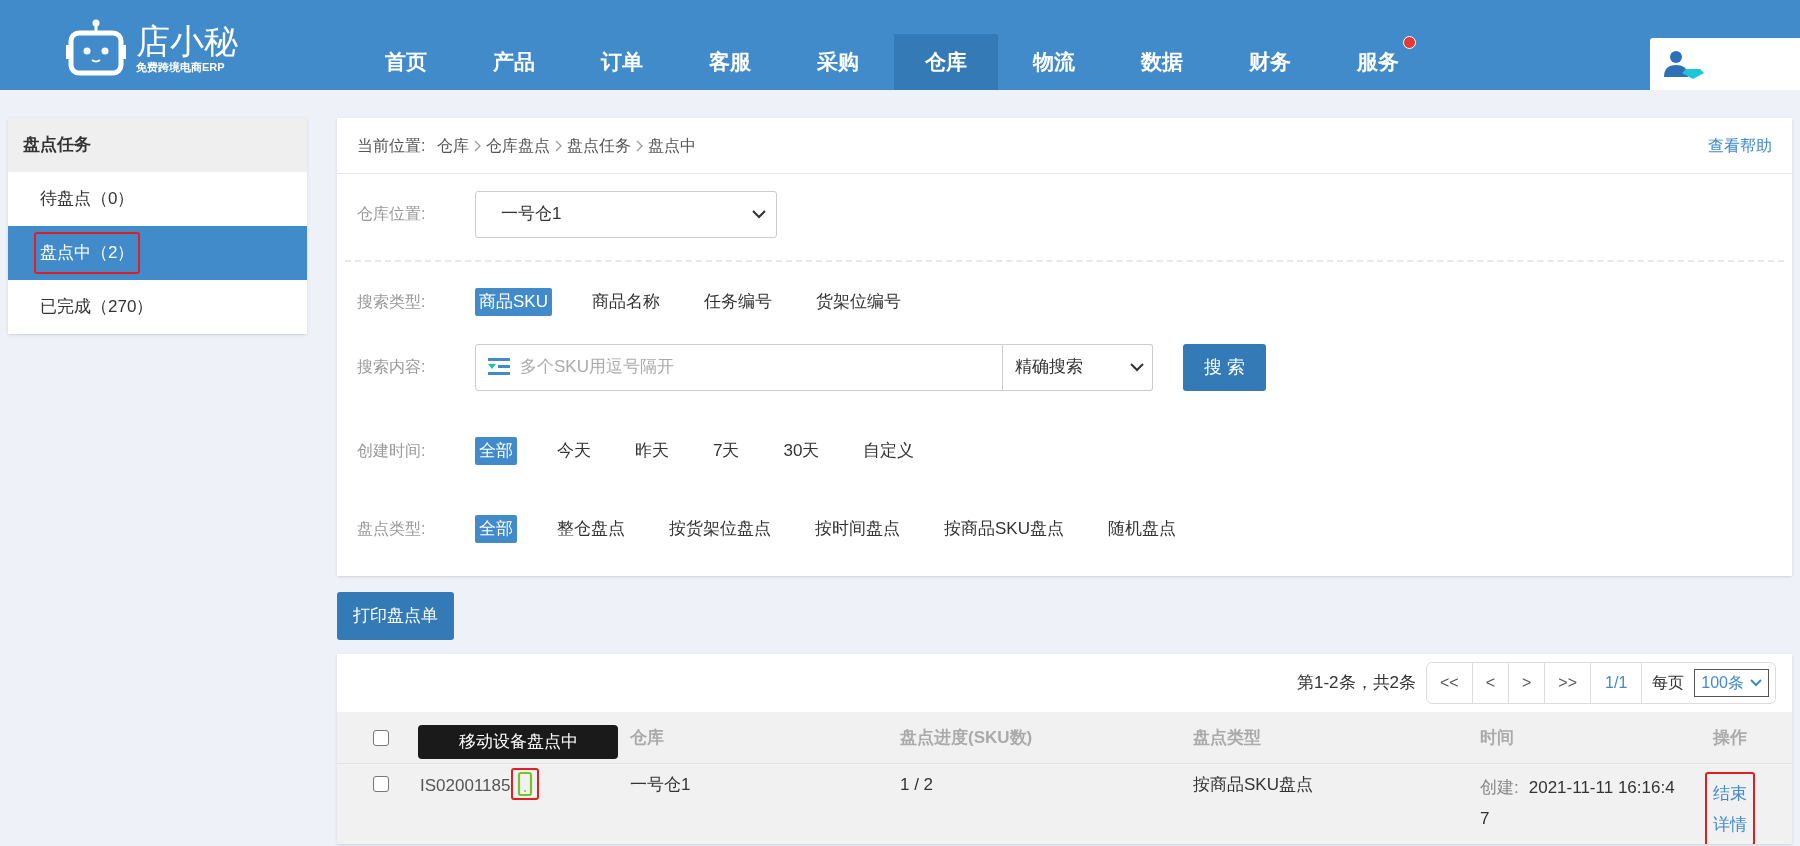 The width and height of the screenshot is (1800, 846). Describe the element at coordinates (1731, 683) in the screenshot. I see `per-page-select: 100条` at that location.